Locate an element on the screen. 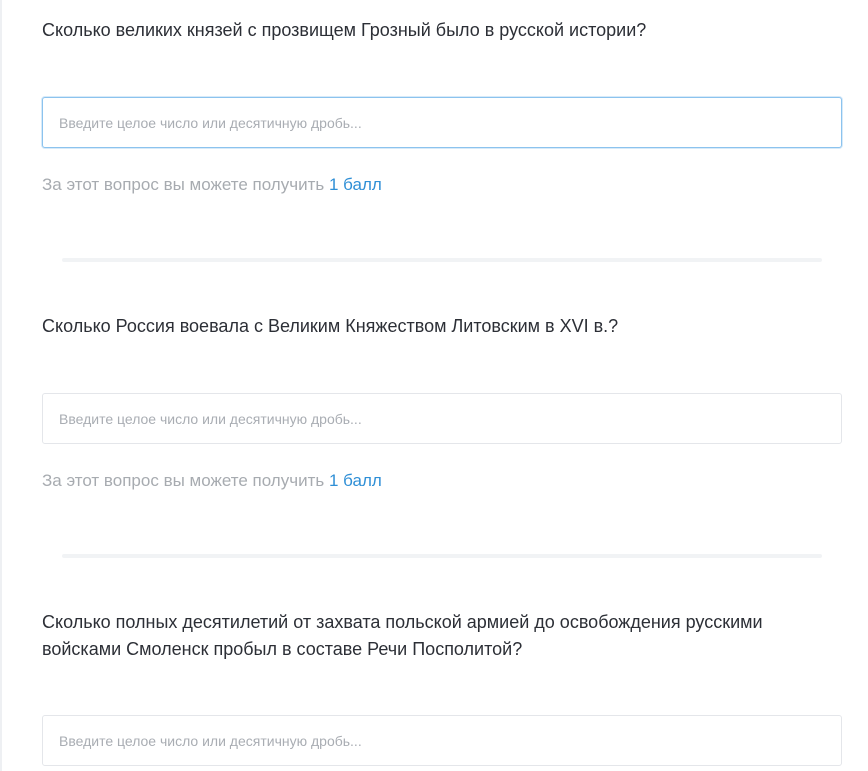 Image resolution: width=868 pixels, height=771 pixels. question-1-points-note: За этот вопрос вы можете получить 1 балл is located at coordinates (212, 185).